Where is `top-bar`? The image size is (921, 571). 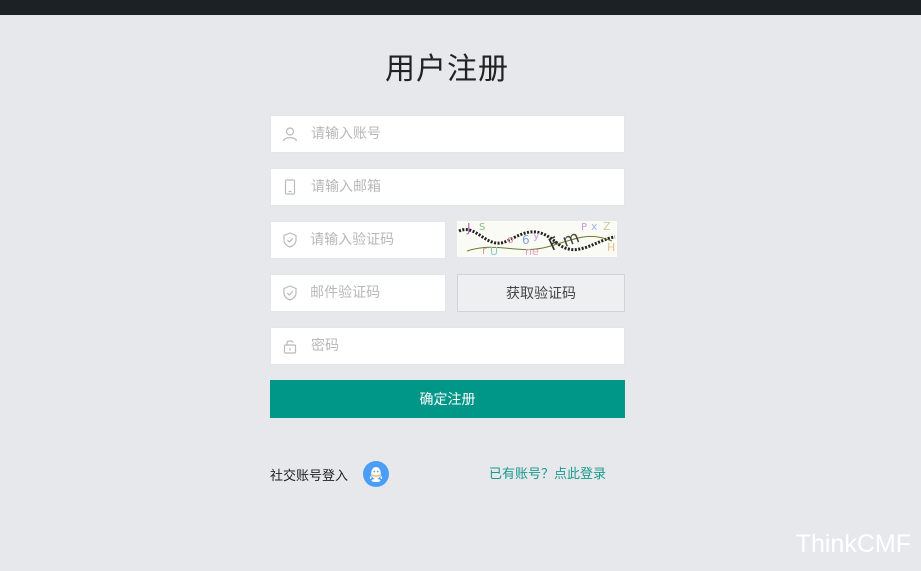
top-bar is located at coordinates (460, 7).